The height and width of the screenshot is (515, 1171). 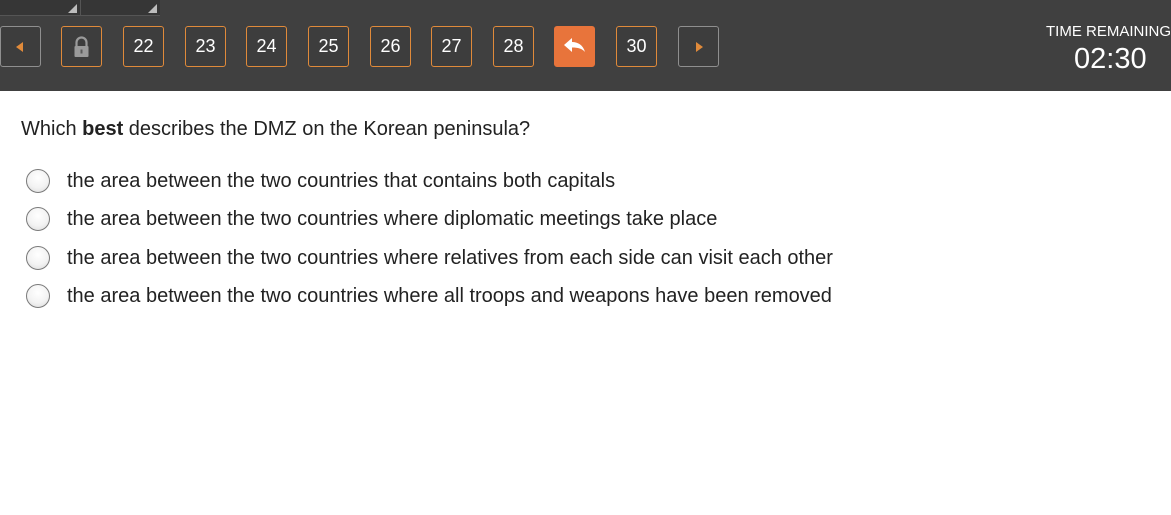 I want to click on question-prefix: Which, so click(x=52, y=129).